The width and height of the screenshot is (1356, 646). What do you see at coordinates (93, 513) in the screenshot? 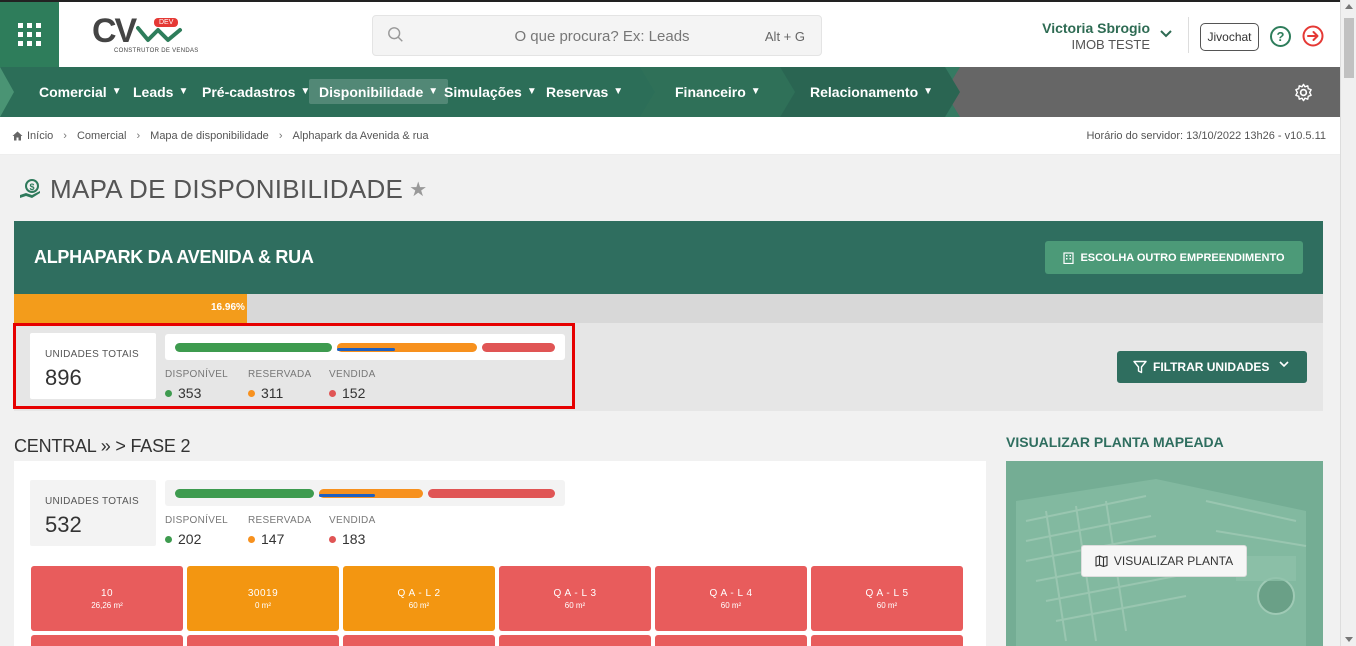
I see `section-total-card: UNIDADES TOTAIS 532` at bounding box center [93, 513].